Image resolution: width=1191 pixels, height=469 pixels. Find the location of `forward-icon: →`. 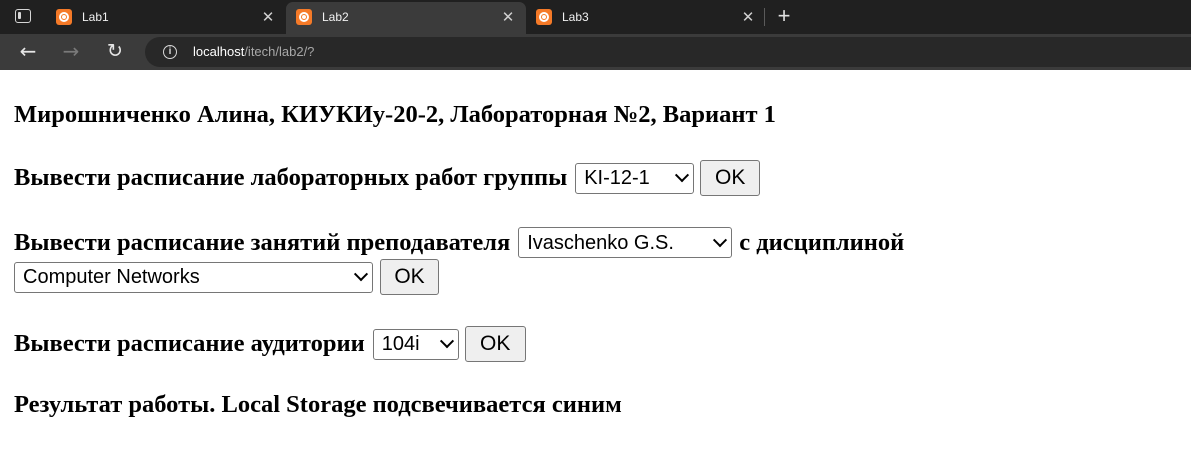

forward-icon: → is located at coordinates (71, 52).